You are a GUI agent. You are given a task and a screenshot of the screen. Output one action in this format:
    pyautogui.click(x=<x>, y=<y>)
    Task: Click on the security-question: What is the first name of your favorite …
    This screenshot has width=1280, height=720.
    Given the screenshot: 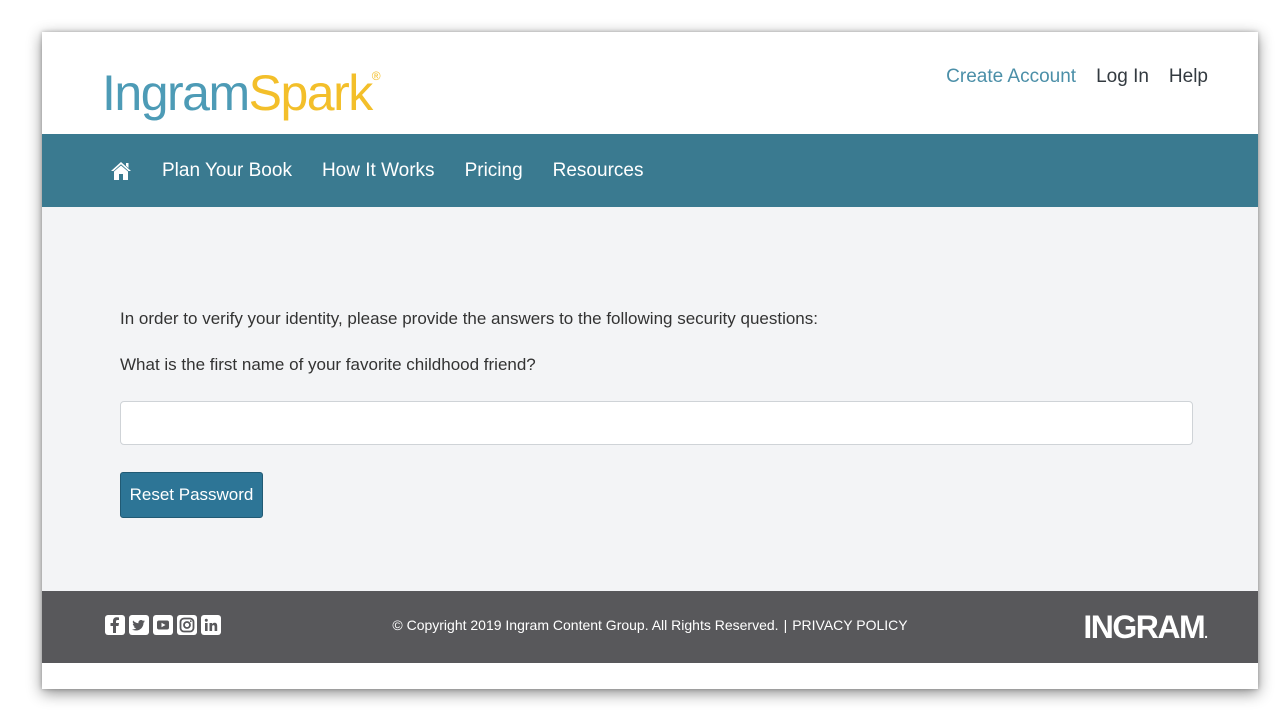 What is the action you would take?
    pyautogui.click(x=328, y=364)
    